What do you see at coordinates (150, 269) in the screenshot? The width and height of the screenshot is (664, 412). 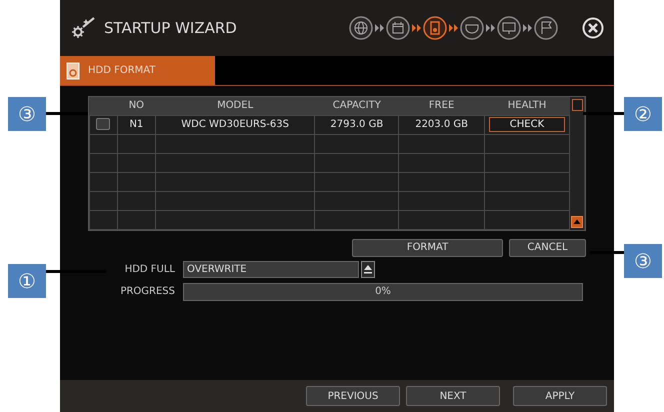 I see `field-label: HDD FULL` at bounding box center [150, 269].